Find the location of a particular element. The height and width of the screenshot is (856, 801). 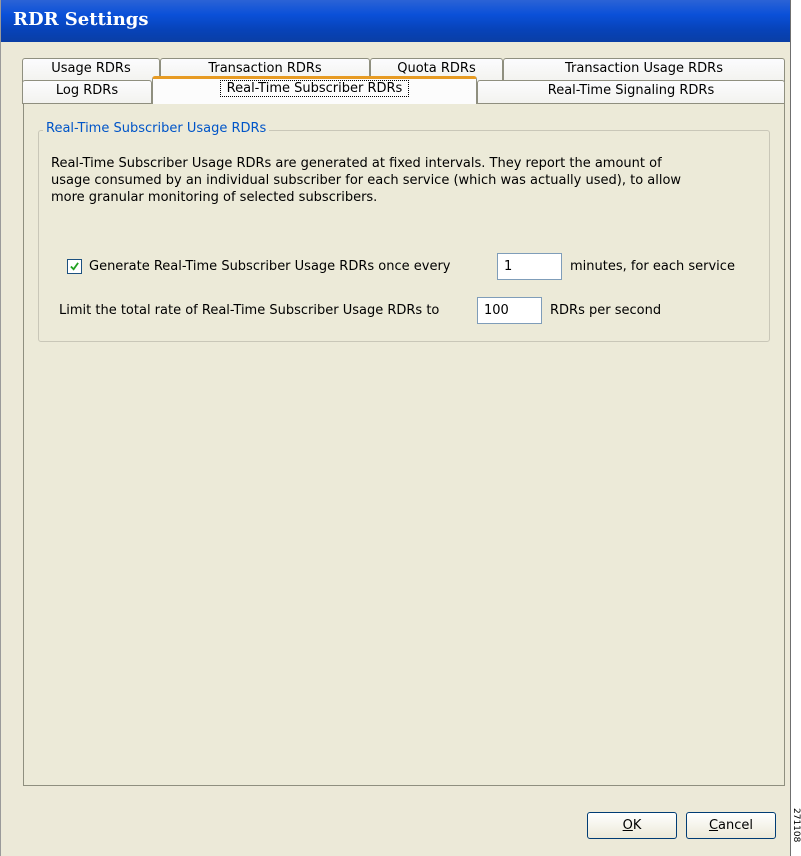

tab-label: Quota RDRs is located at coordinates (436, 68).